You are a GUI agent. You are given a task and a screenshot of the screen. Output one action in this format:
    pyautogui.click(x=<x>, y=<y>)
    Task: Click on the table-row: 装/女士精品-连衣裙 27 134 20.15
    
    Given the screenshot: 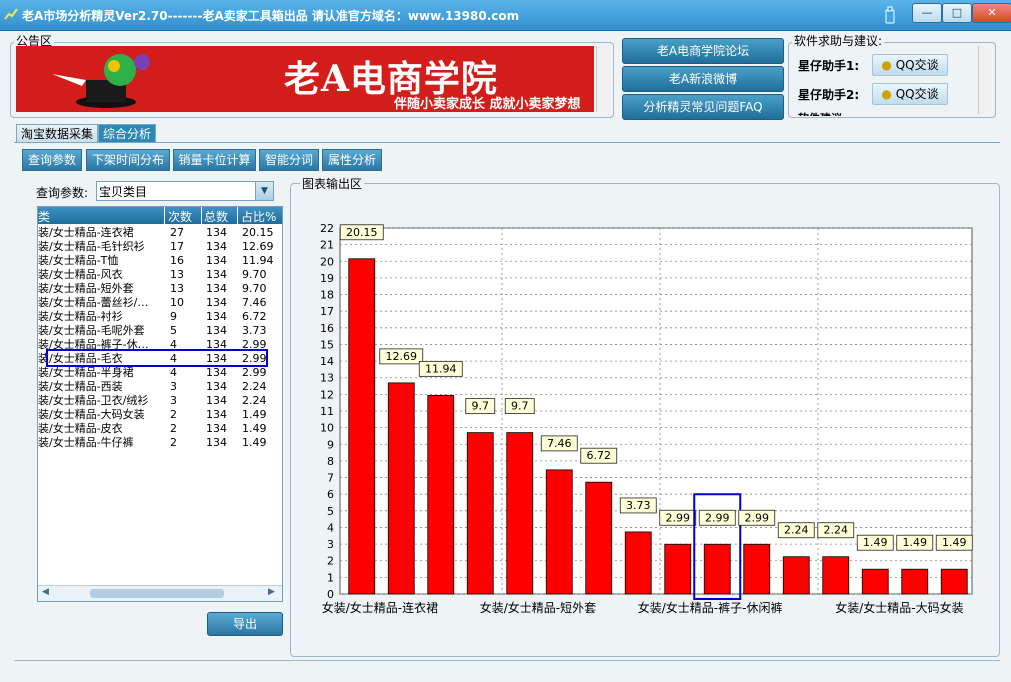 What is the action you would take?
    pyautogui.click(x=160, y=233)
    